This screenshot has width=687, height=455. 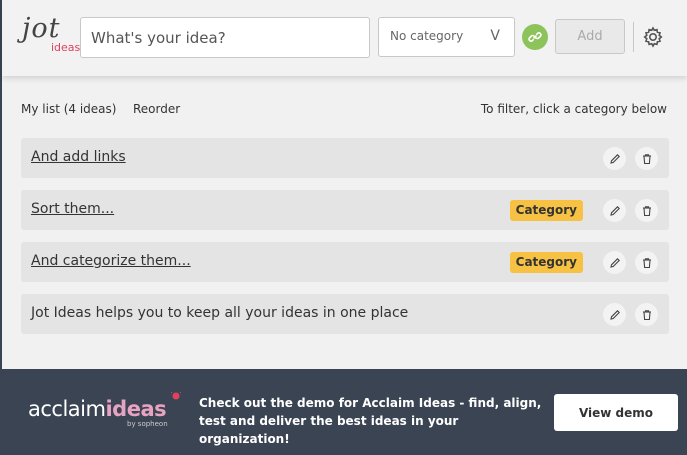 I want to click on settings-button, so click(x=653, y=37).